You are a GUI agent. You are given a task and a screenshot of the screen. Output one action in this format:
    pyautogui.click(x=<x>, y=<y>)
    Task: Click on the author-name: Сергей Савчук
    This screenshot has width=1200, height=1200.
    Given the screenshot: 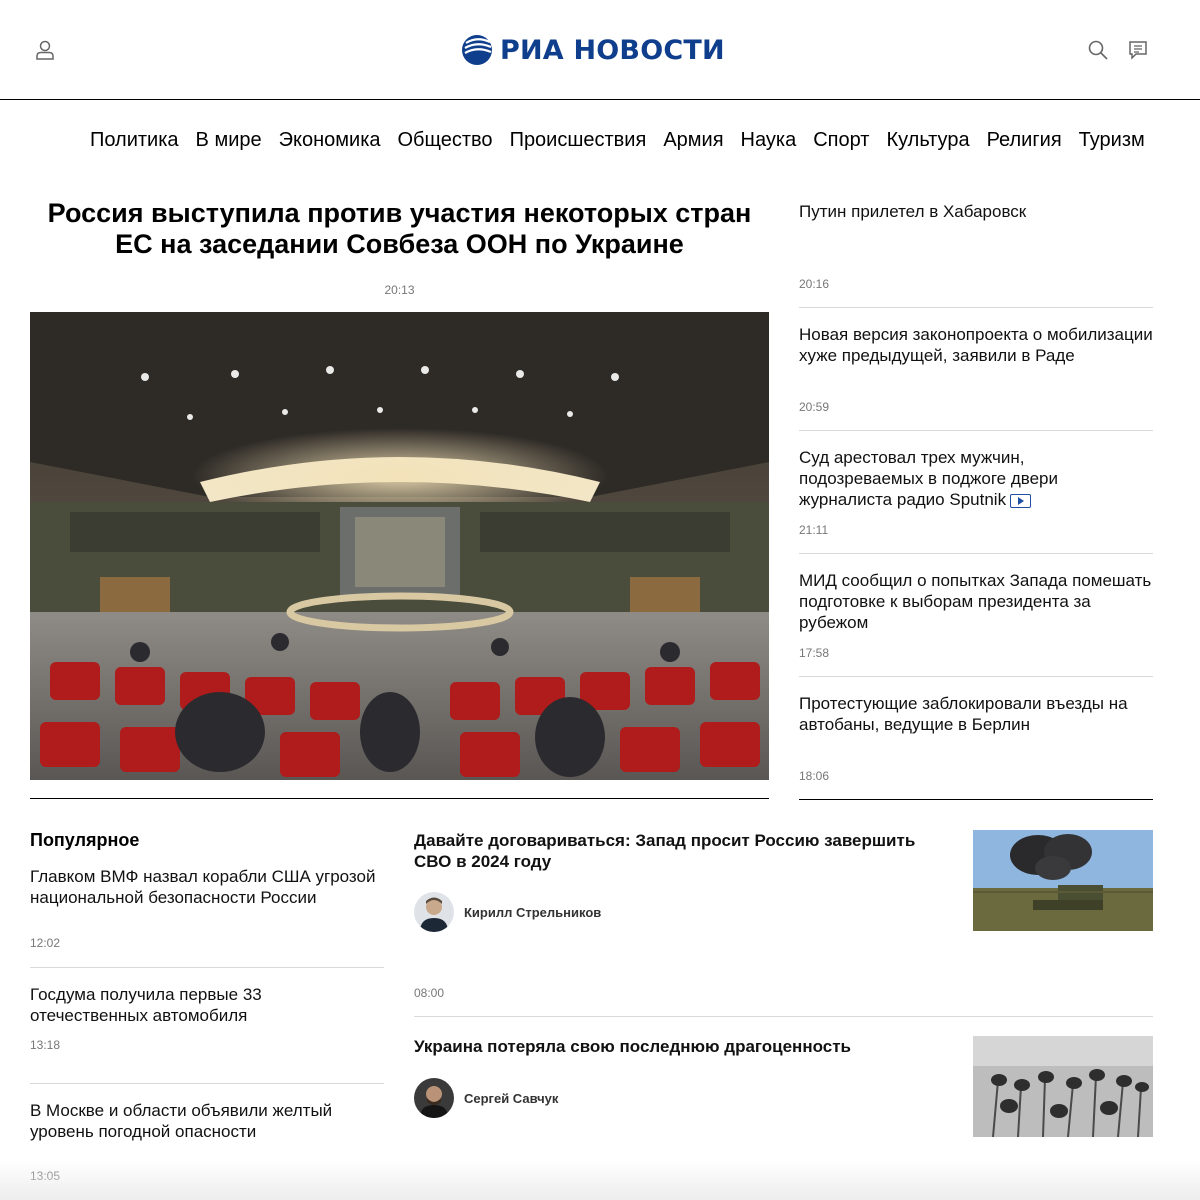 What is the action you would take?
    pyautogui.click(x=511, y=1098)
    